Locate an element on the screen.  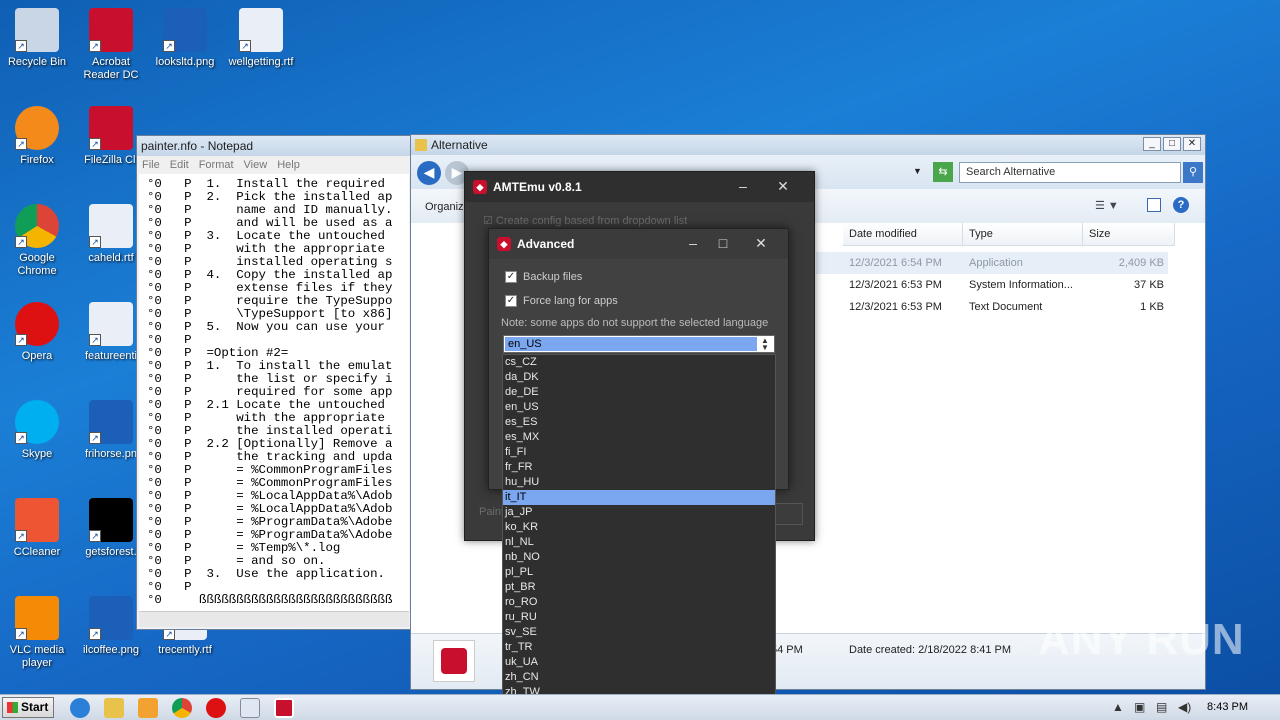
shield-app-icon is located at coordinates (454, 661).